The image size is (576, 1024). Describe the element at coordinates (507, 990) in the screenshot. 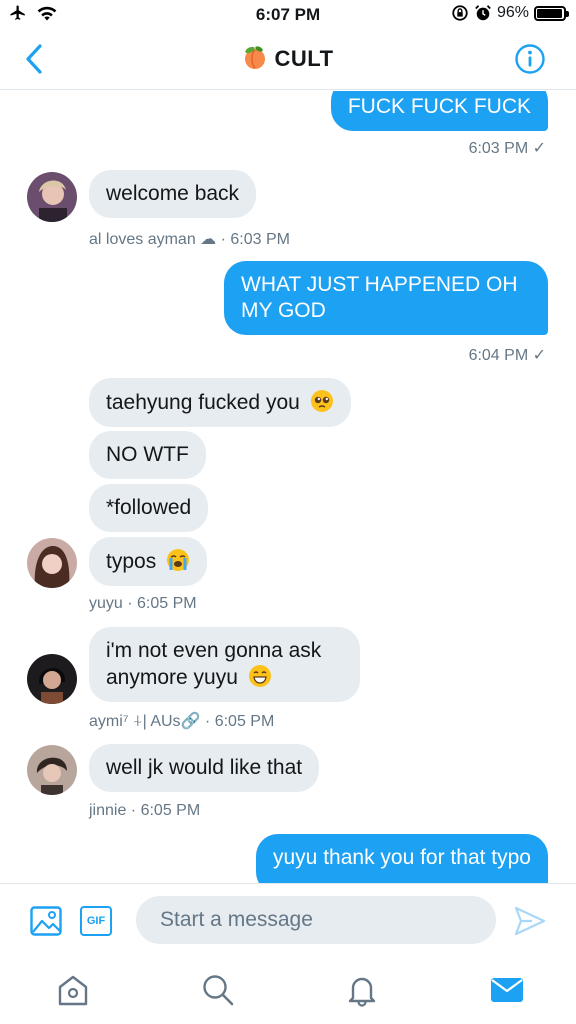

I see `messages-icon` at that location.